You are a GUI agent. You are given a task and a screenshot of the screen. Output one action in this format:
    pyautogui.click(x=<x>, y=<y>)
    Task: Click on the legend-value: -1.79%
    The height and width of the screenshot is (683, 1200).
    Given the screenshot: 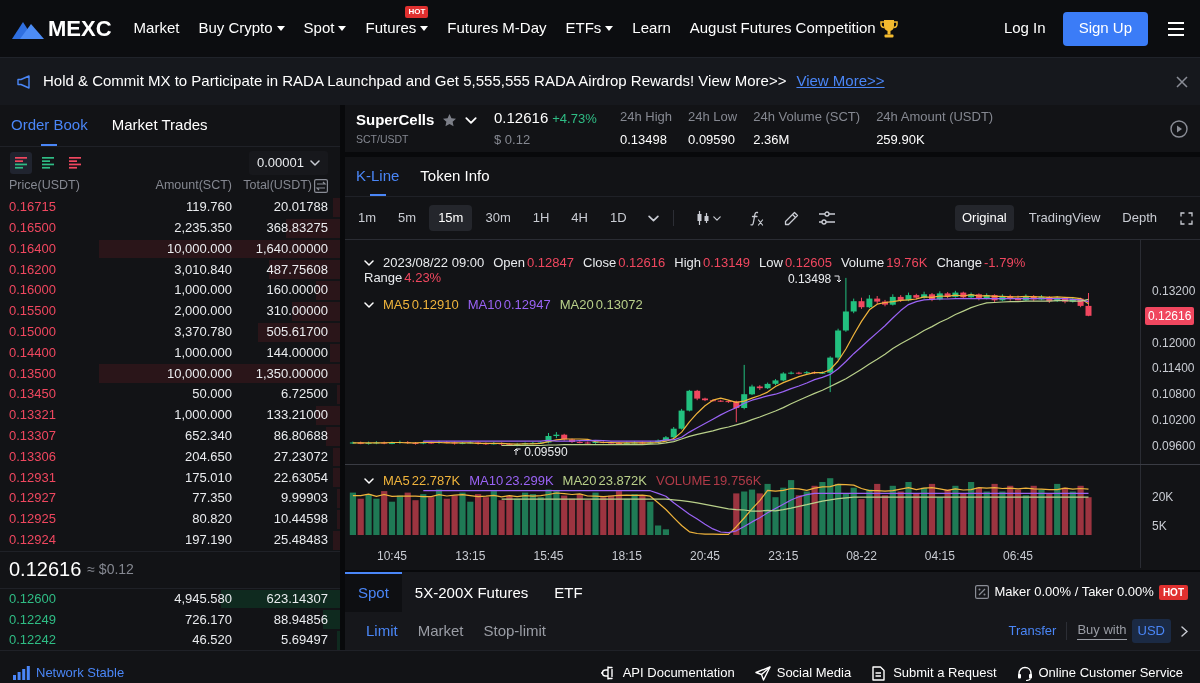 What is the action you would take?
    pyautogui.click(x=1005, y=263)
    